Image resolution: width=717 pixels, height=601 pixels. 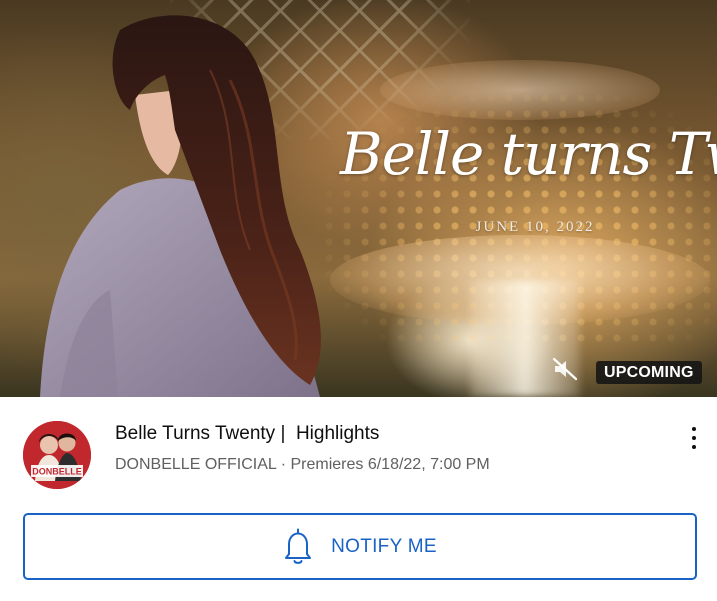 I want to click on thumbnail-date-overlay: JUNE 10, 2022, so click(x=535, y=227).